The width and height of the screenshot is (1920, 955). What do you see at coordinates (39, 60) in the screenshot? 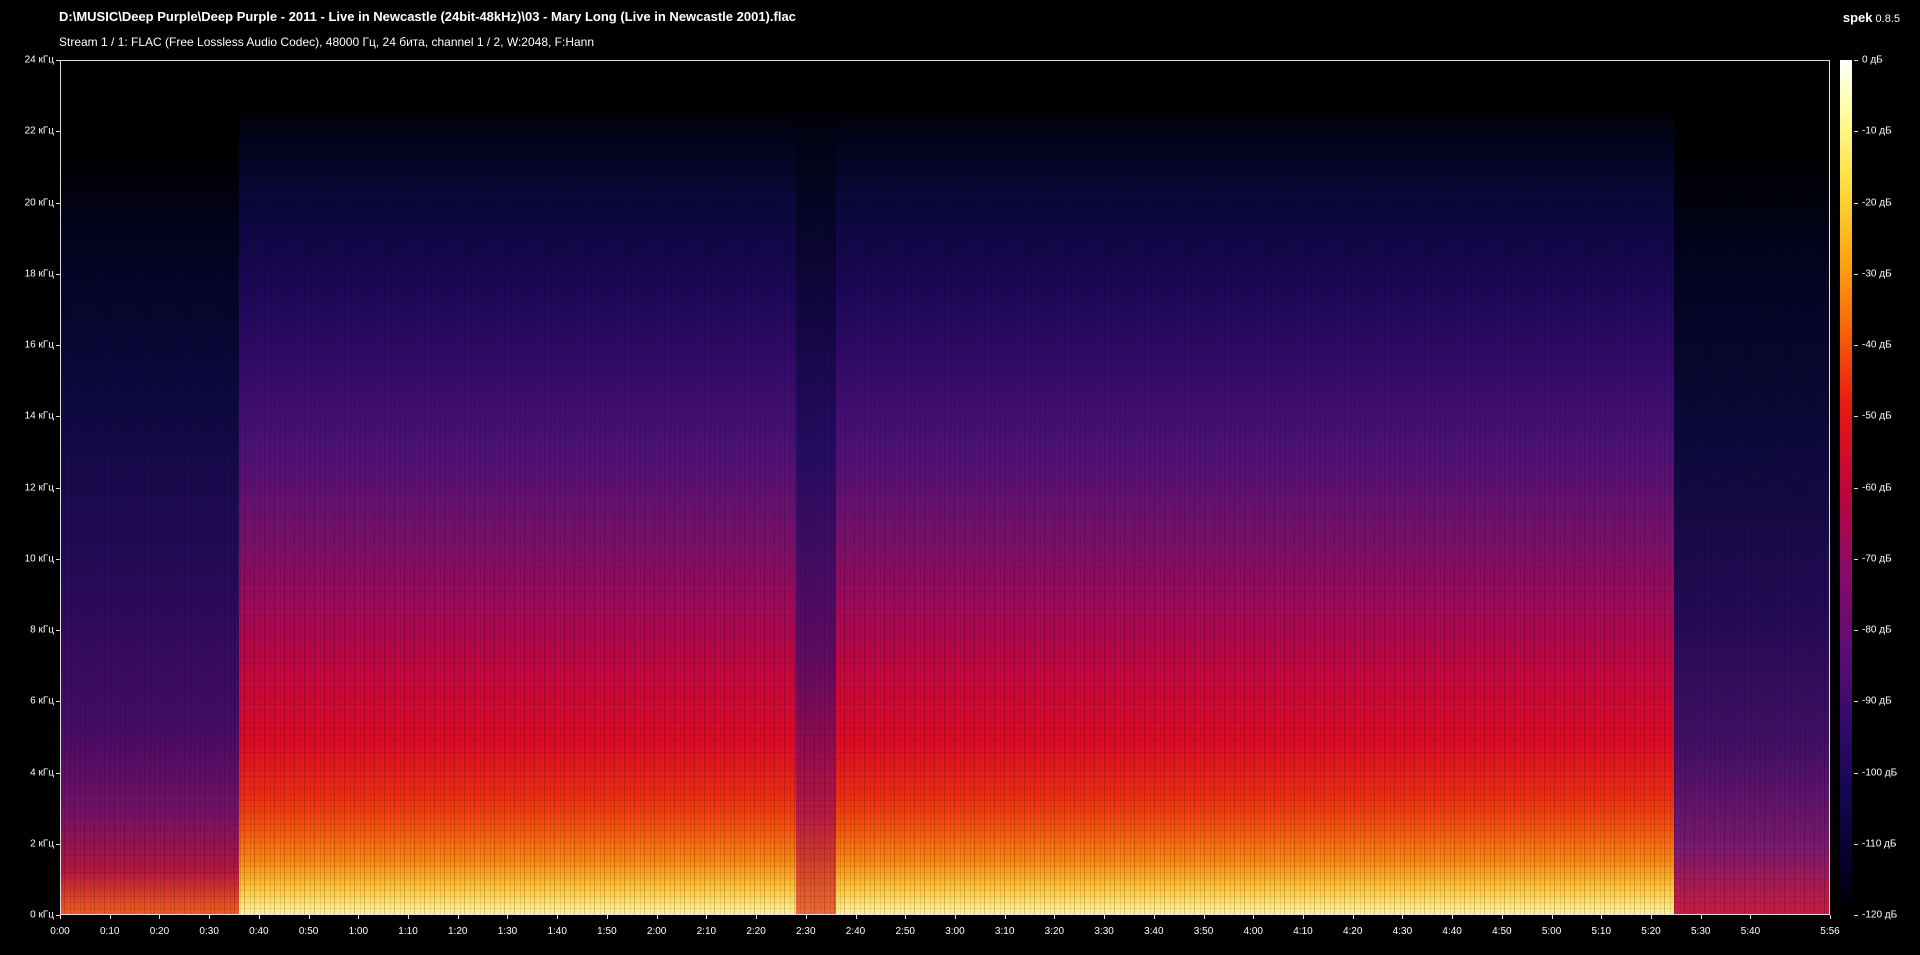
I see `frequency-tick-label: 24 кГц` at bounding box center [39, 60].